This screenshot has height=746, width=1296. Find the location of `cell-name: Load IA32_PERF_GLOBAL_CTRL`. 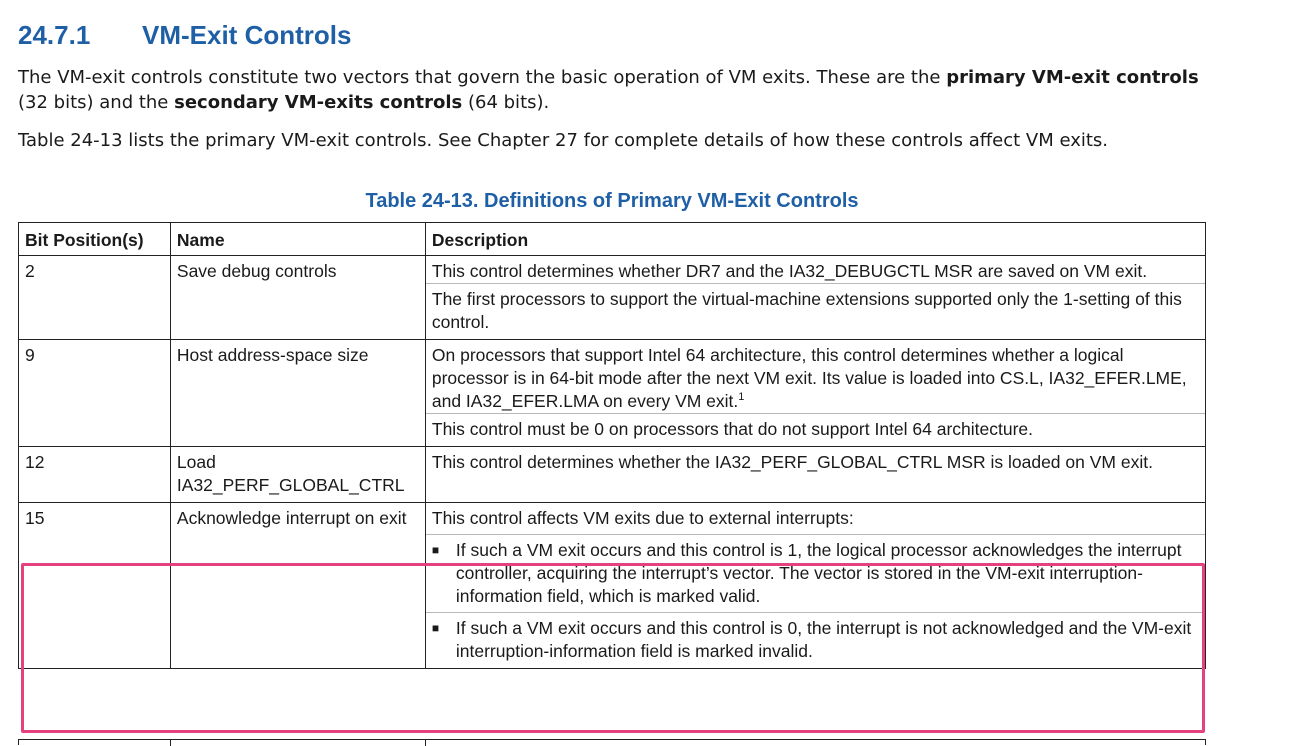

cell-name: Load IA32_PERF_GLOBAL_CTRL is located at coordinates (297, 474).